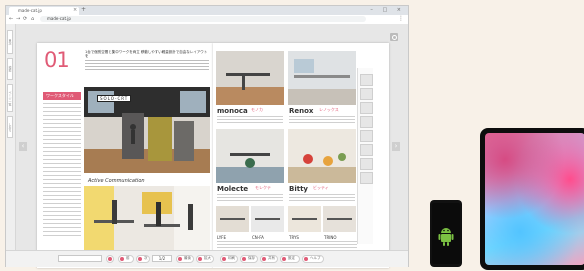 The height and width of the screenshot is (271, 584). What do you see at coordinates (258, 237) in the screenshot?
I see `brand-cnfa: CN-FA` at bounding box center [258, 237].